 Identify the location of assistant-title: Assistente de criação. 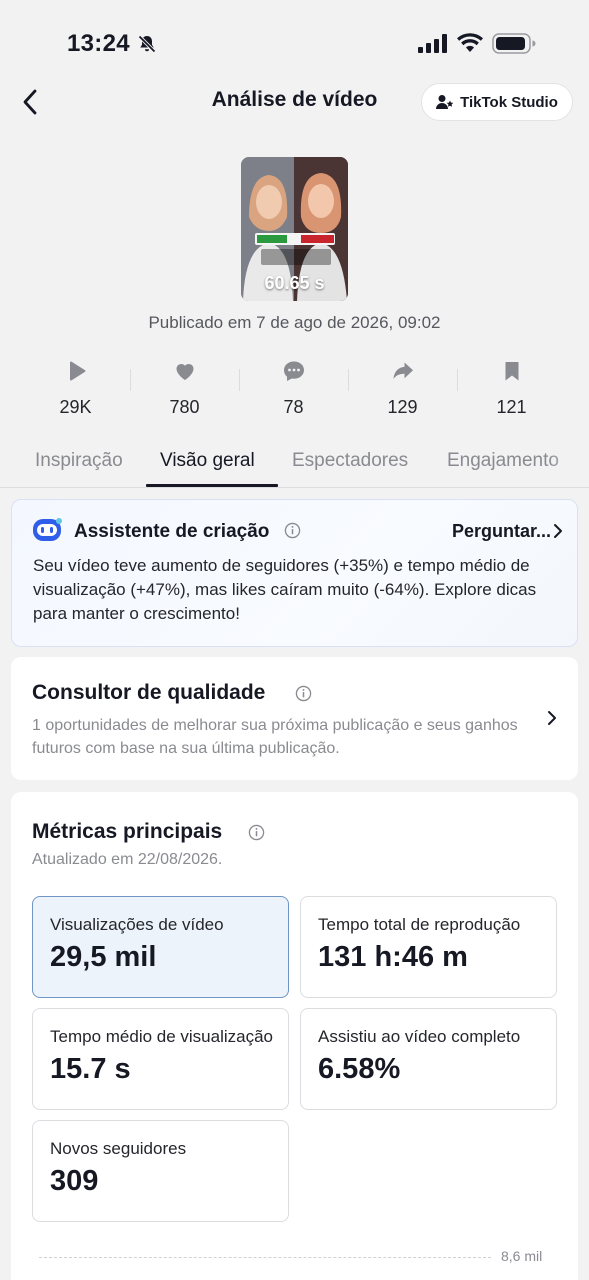
(172, 531).